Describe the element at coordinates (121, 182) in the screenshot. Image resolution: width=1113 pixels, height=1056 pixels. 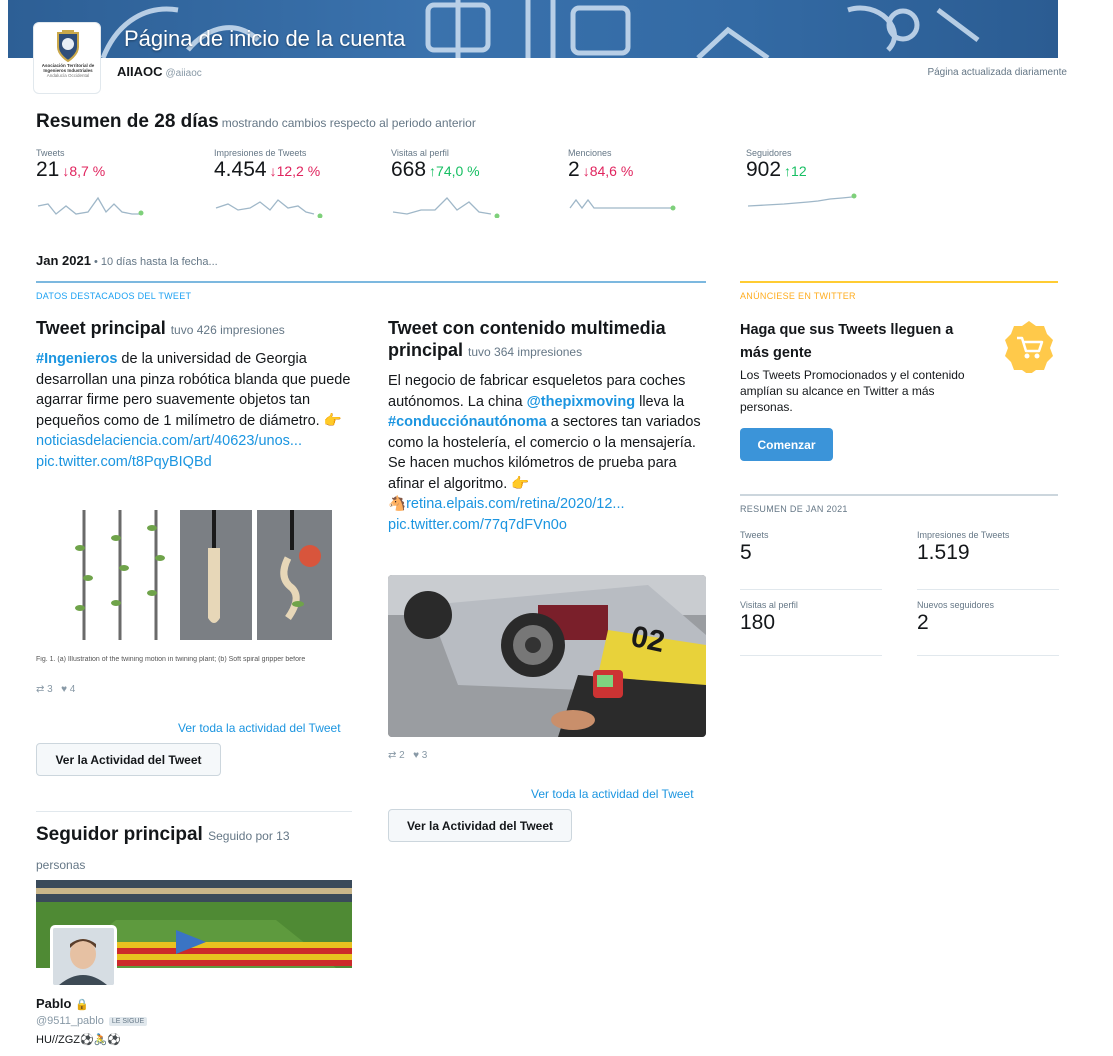
I see `stat-tweets: Tweets 21 ↓8,7 %` at that location.